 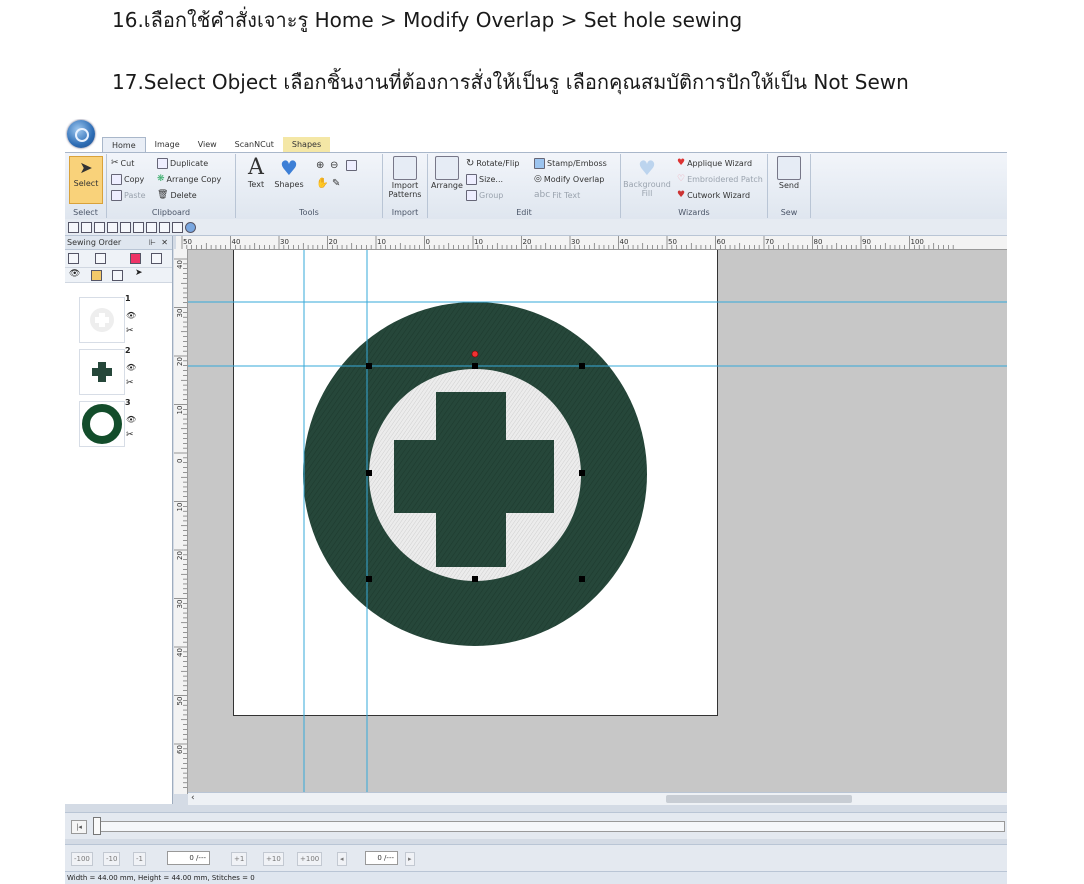 What do you see at coordinates (177, 195) in the screenshot?
I see `delete-button: 🗑 Delete` at bounding box center [177, 195].